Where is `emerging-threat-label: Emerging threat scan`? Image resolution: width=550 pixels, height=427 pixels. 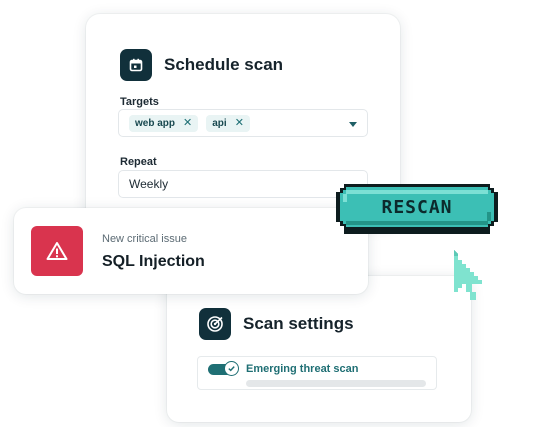
emerging-threat-label: Emerging threat scan is located at coordinates (302, 369).